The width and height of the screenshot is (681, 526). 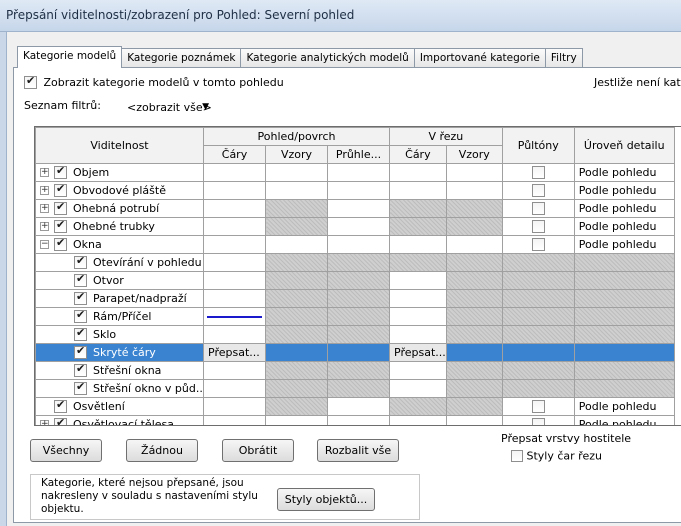 What do you see at coordinates (355, 298) in the screenshot?
I see `table-row: Parapet/nadpraží` at bounding box center [355, 298].